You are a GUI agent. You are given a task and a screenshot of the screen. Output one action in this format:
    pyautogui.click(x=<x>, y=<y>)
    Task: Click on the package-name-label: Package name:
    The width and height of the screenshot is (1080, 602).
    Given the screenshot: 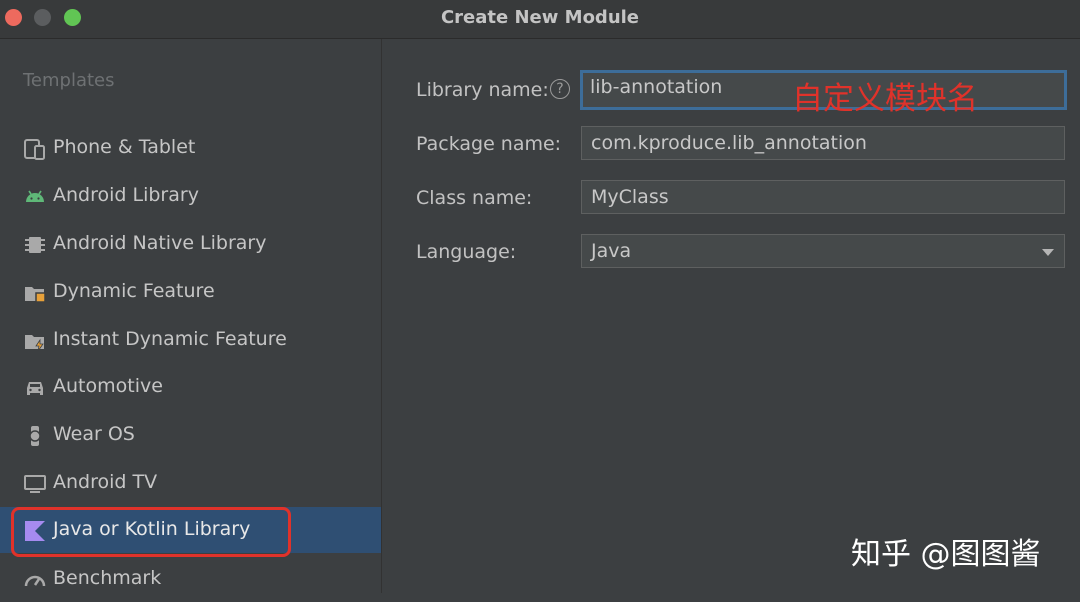 What is the action you would take?
    pyautogui.click(x=489, y=144)
    